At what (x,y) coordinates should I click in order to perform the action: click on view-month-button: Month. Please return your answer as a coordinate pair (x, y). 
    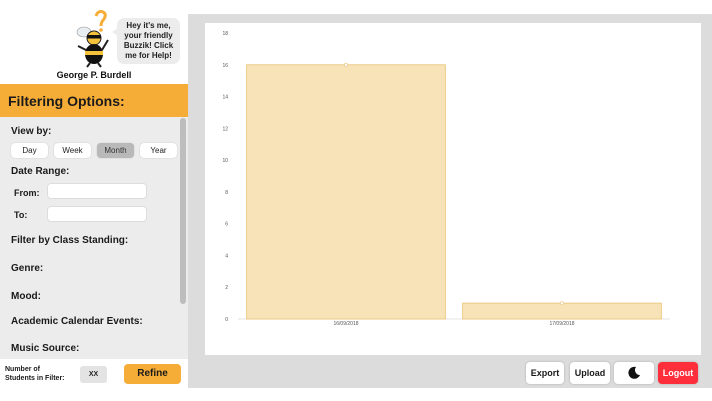
    Looking at the image, I should click on (115, 150).